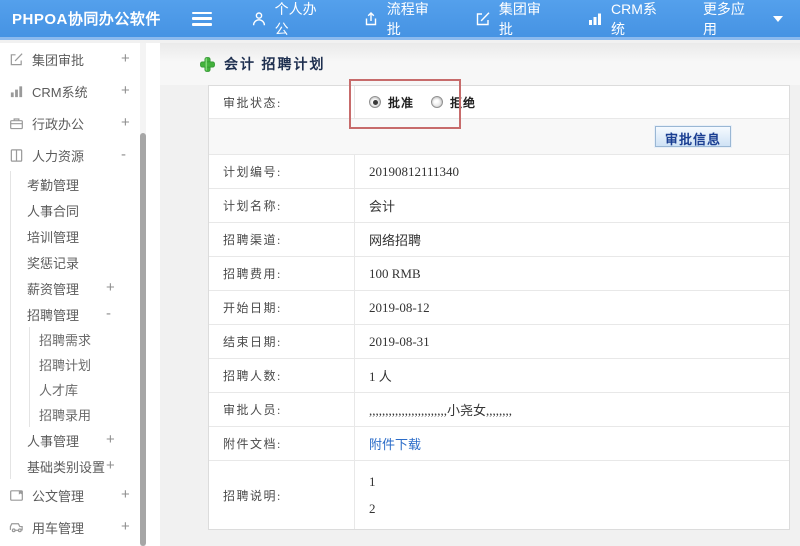  I want to click on nav-personal-office: 个人办公, so click(290, 19).